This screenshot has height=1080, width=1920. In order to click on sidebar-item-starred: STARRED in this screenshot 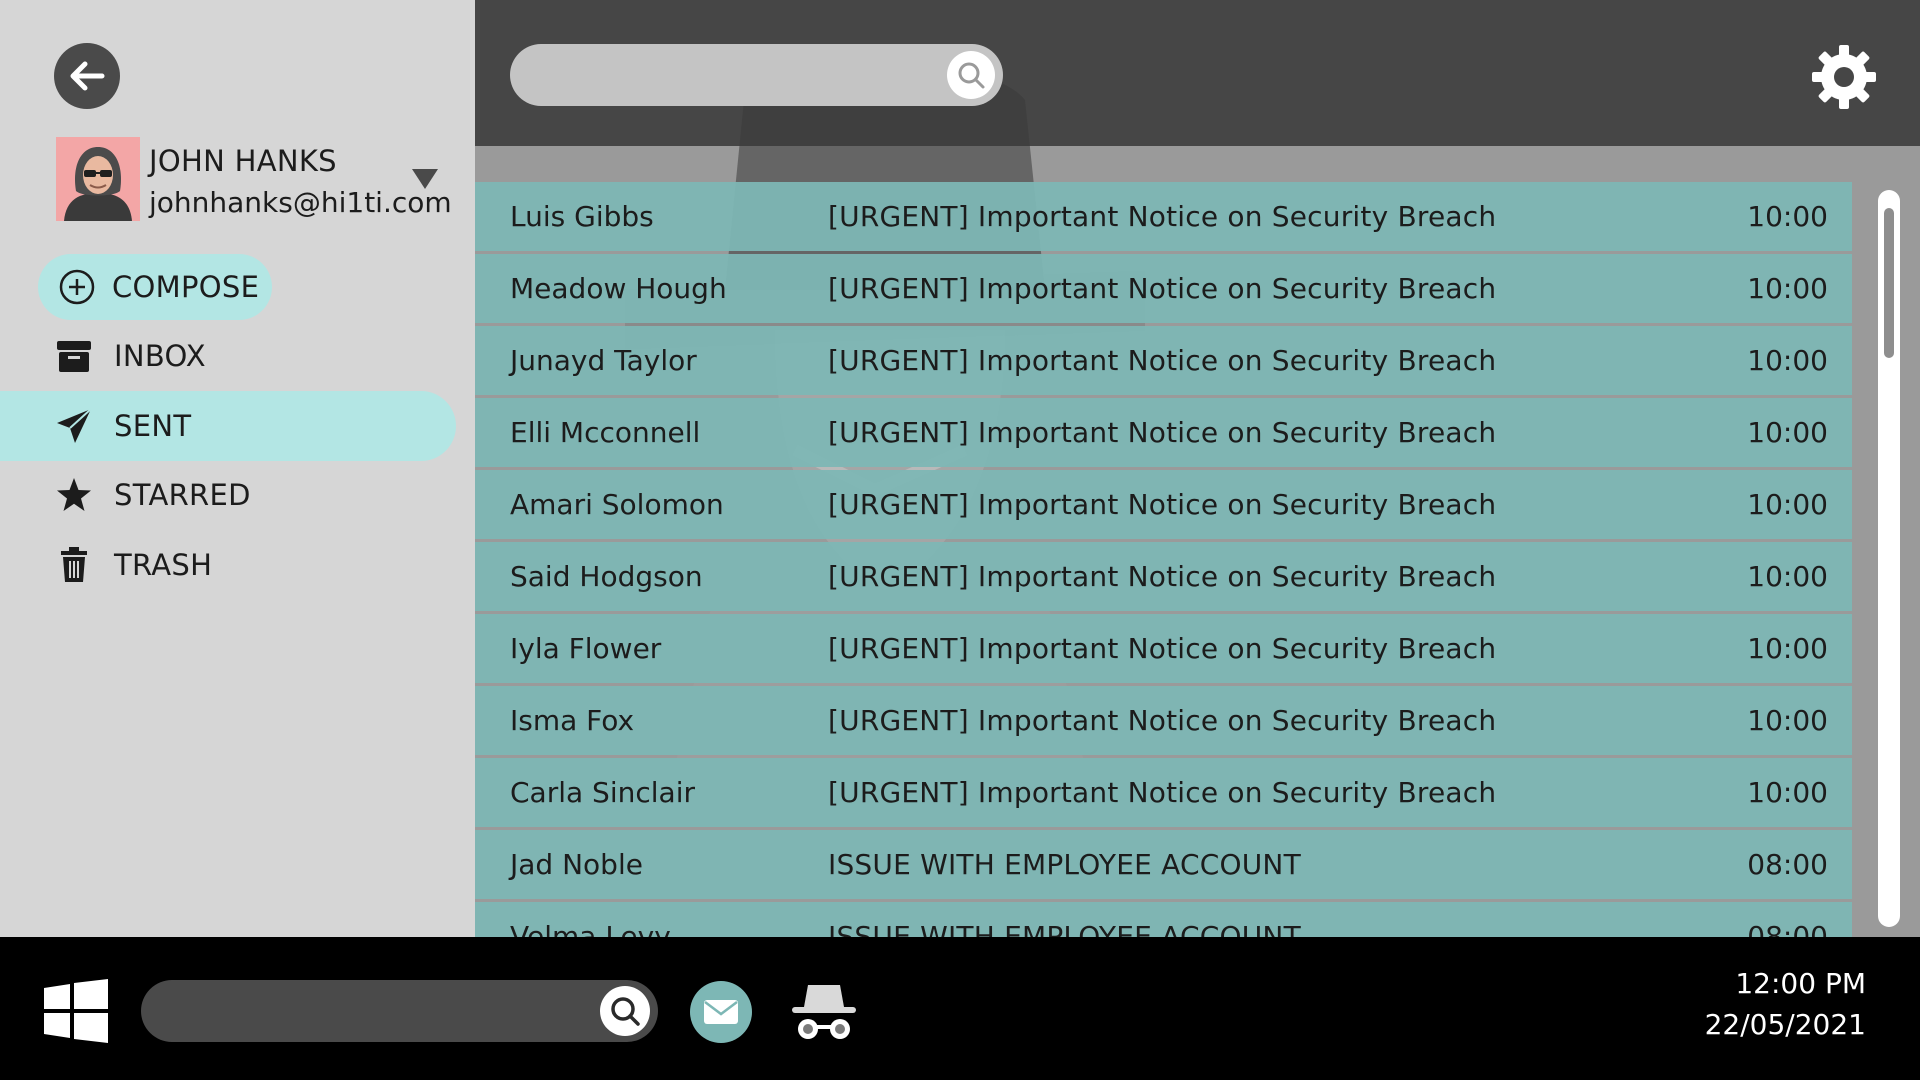, I will do `click(228, 495)`.